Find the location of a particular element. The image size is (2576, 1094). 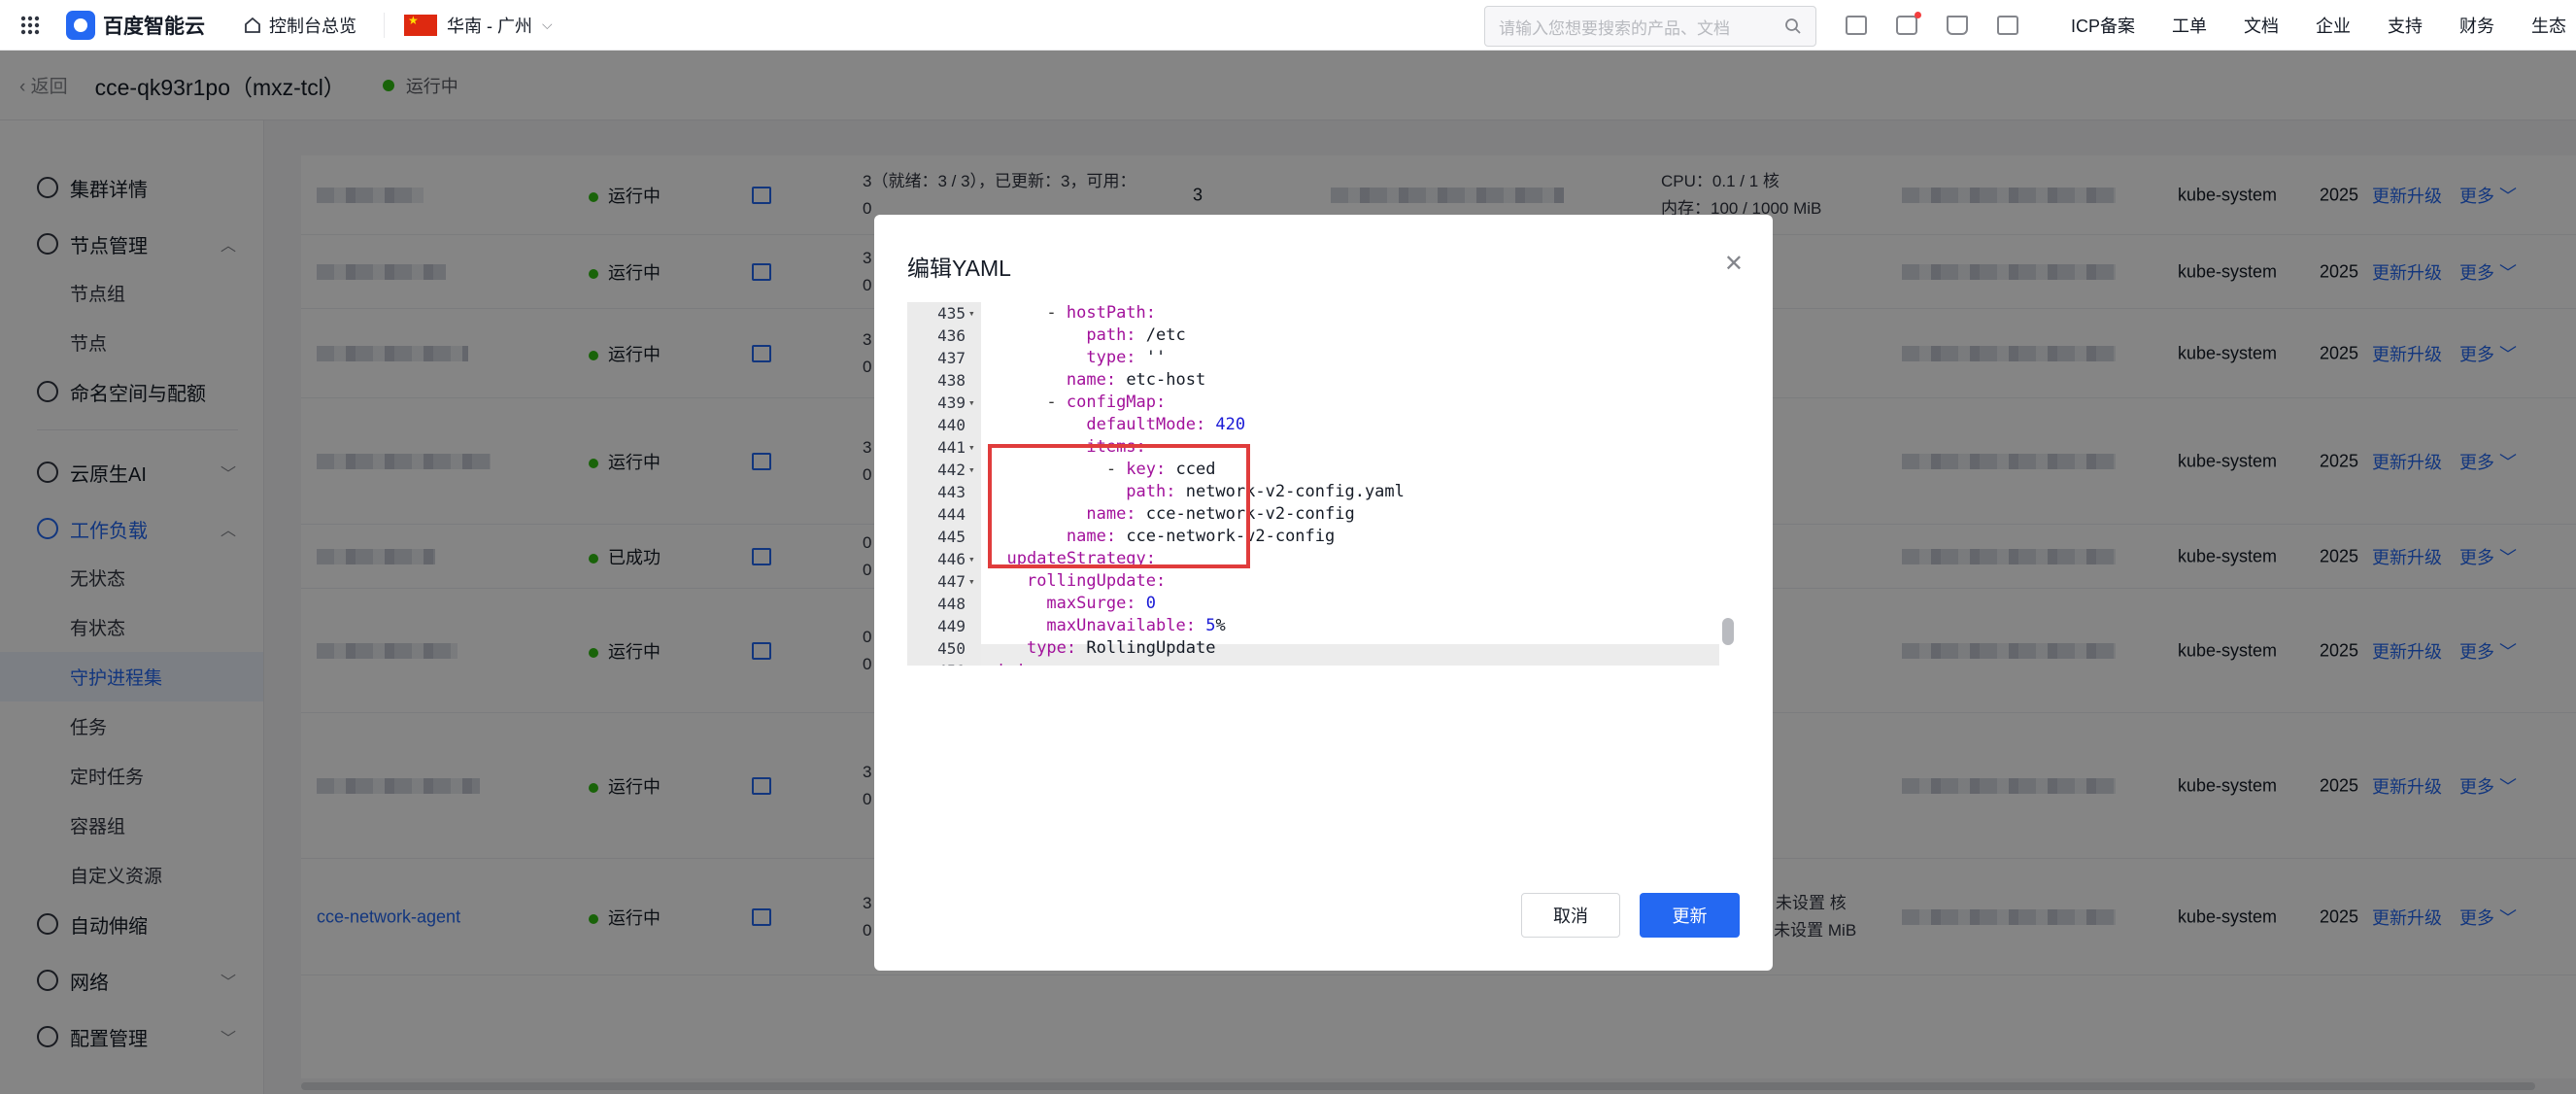

top-link-finance: 财务 is located at coordinates (2476, 25).